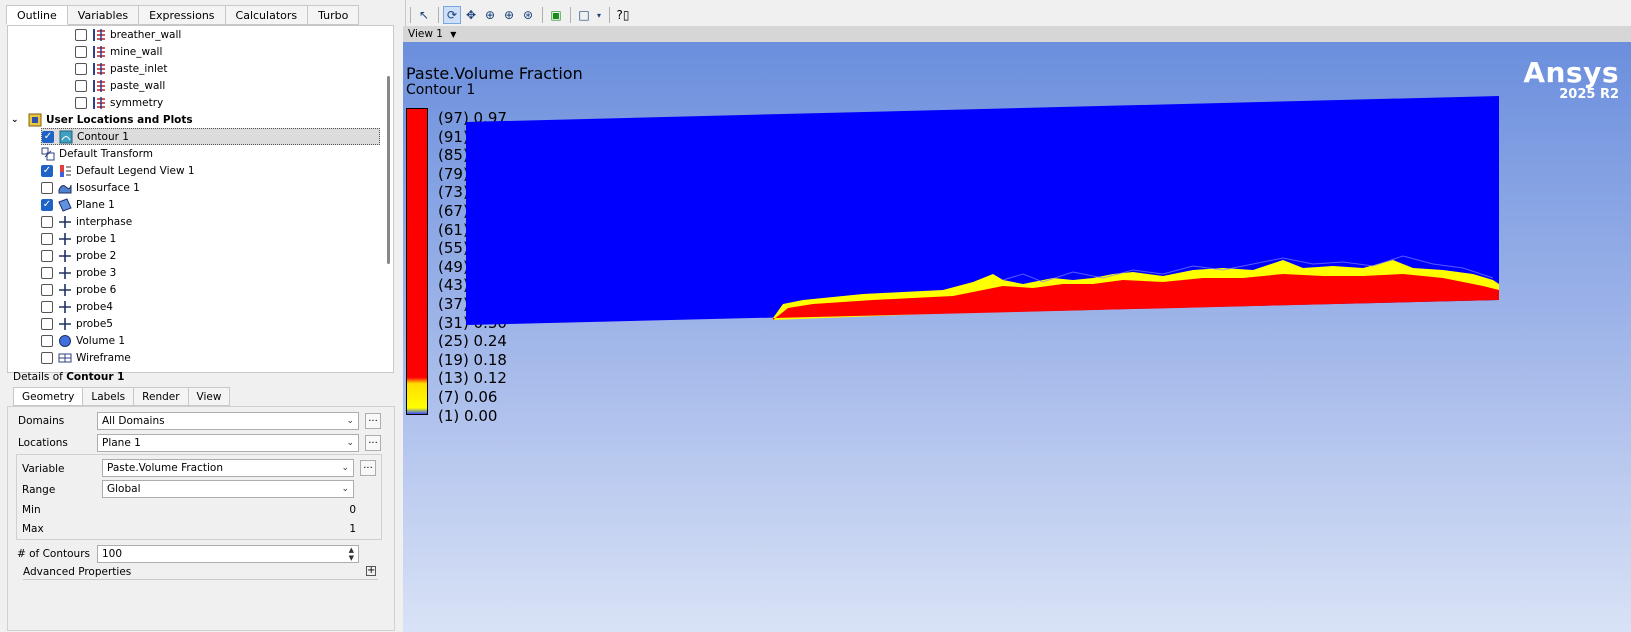  Describe the element at coordinates (599, 15) in the screenshot. I see `chevron-down-icon: ▾` at that location.